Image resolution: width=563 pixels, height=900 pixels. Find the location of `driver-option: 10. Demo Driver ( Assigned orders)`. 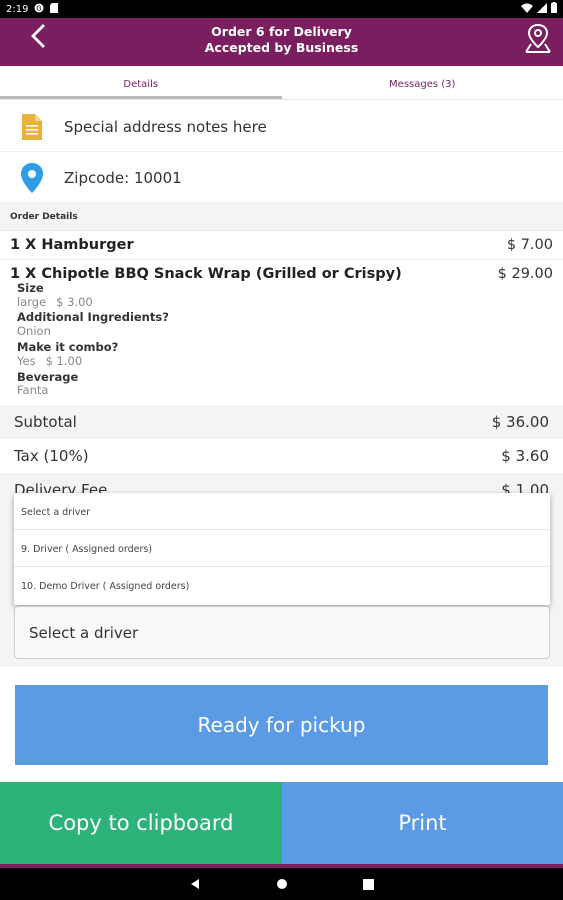

driver-option: 10. Demo Driver ( Assigned orders) is located at coordinates (282, 585).